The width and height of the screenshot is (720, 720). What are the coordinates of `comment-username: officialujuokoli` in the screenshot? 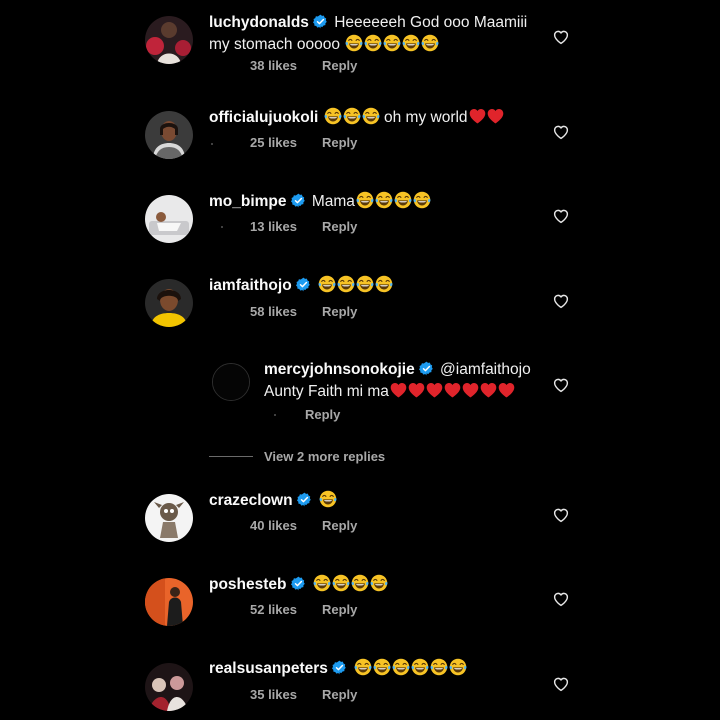 It's located at (263, 117).